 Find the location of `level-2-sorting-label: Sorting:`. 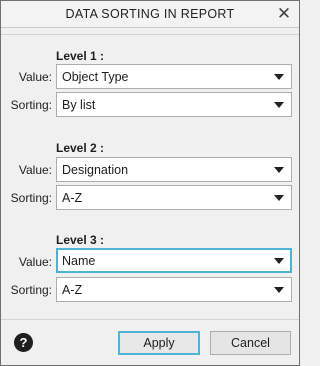

level-2-sorting-label: Sorting: is located at coordinates (31, 198).